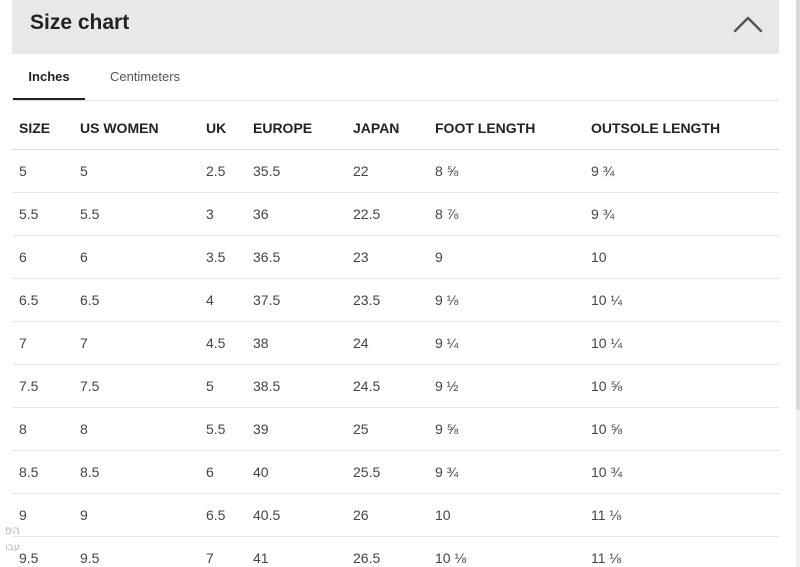 The image size is (800, 567). I want to click on table-cell: 37.5, so click(296, 300).